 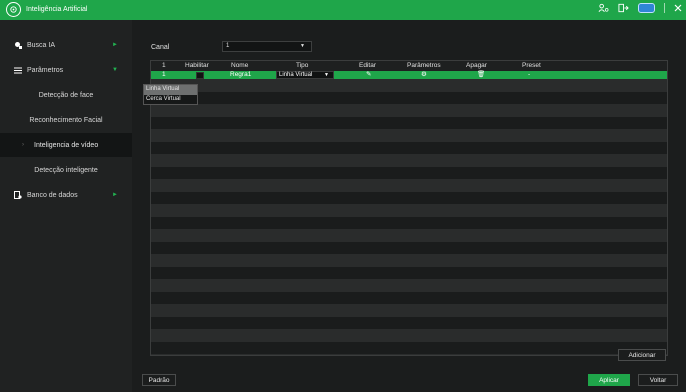 I want to click on aplicar-button: Aplicar, so click(x=609, y=380).